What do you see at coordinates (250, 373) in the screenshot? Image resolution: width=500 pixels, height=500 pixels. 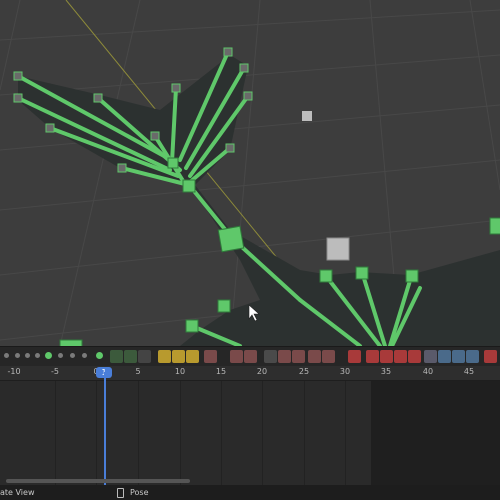 I see `frame-ruler: -10 -5 0 5 10 15 20 25 30 35 40 45 1` at bounding box center [250, 373].